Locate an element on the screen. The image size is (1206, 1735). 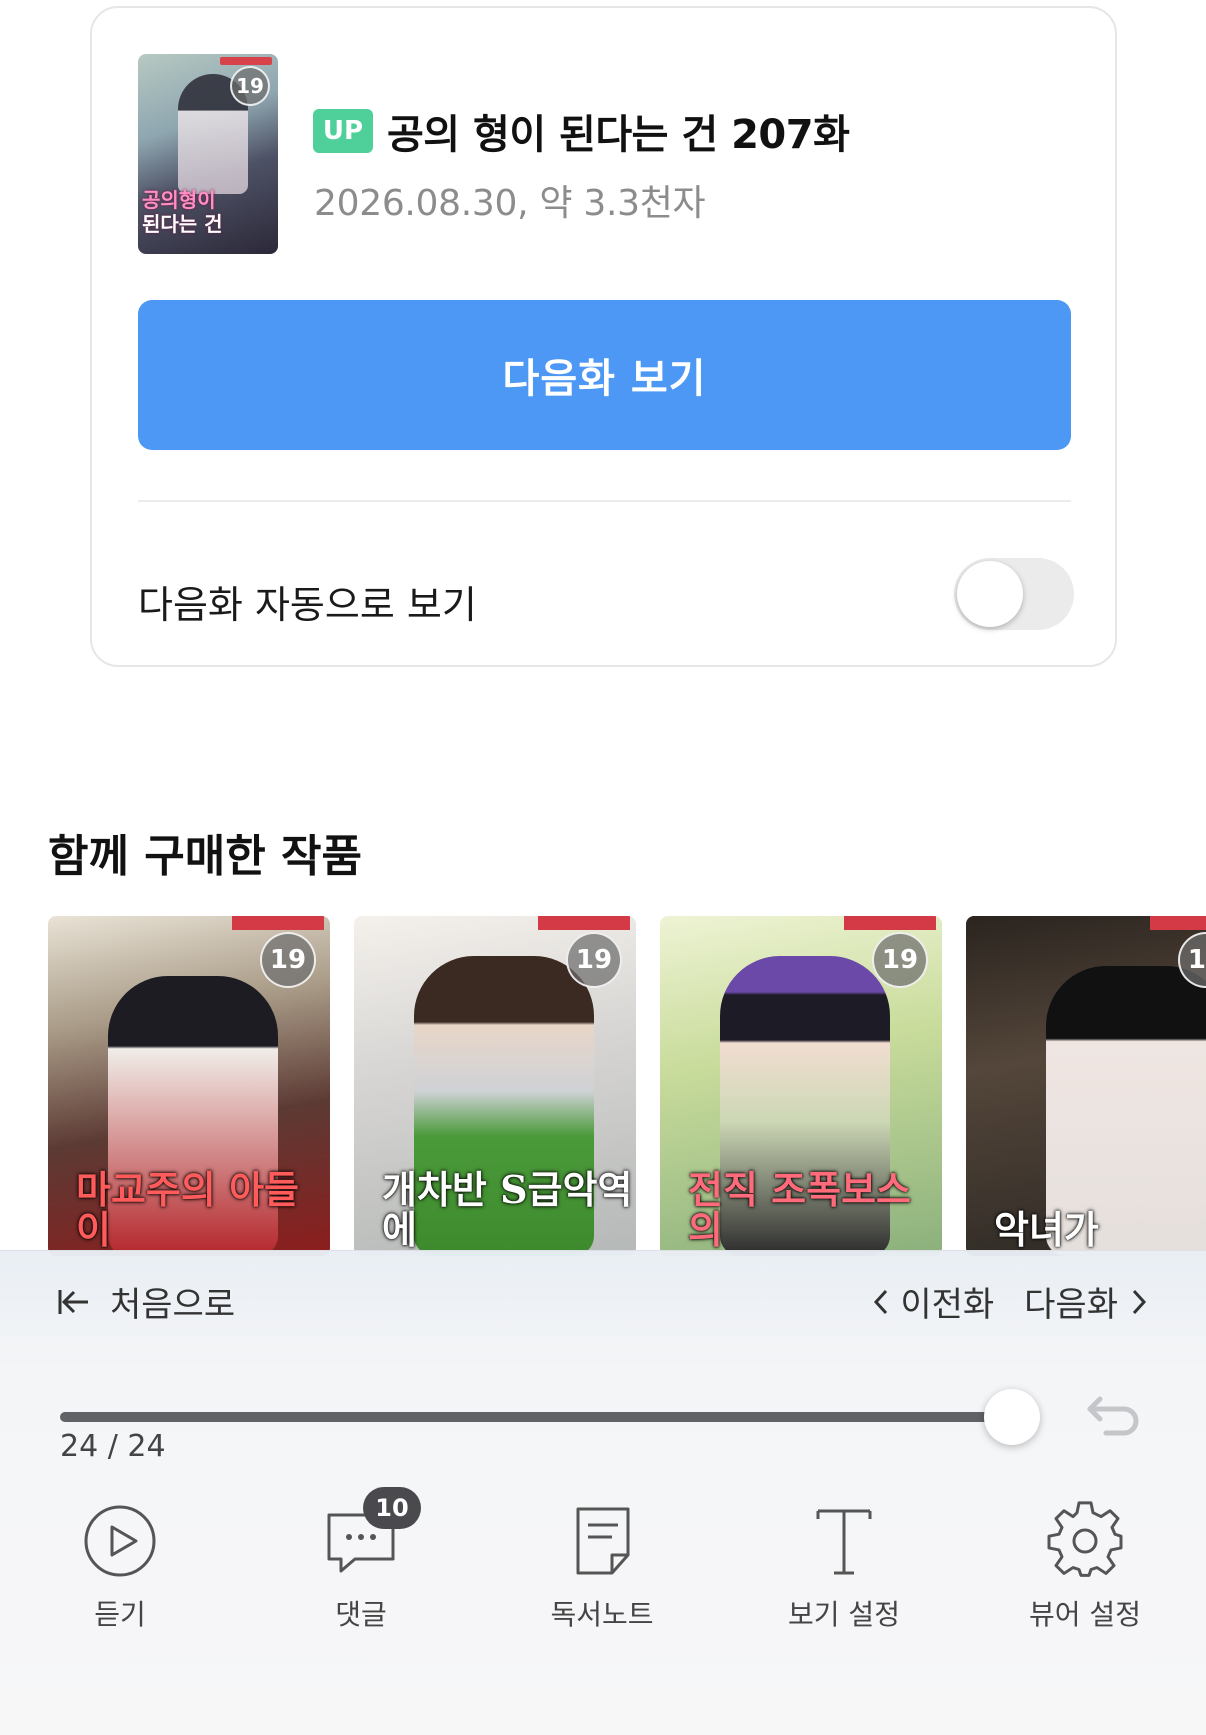
play-circle-icon is located at coordinates (120, 1541).